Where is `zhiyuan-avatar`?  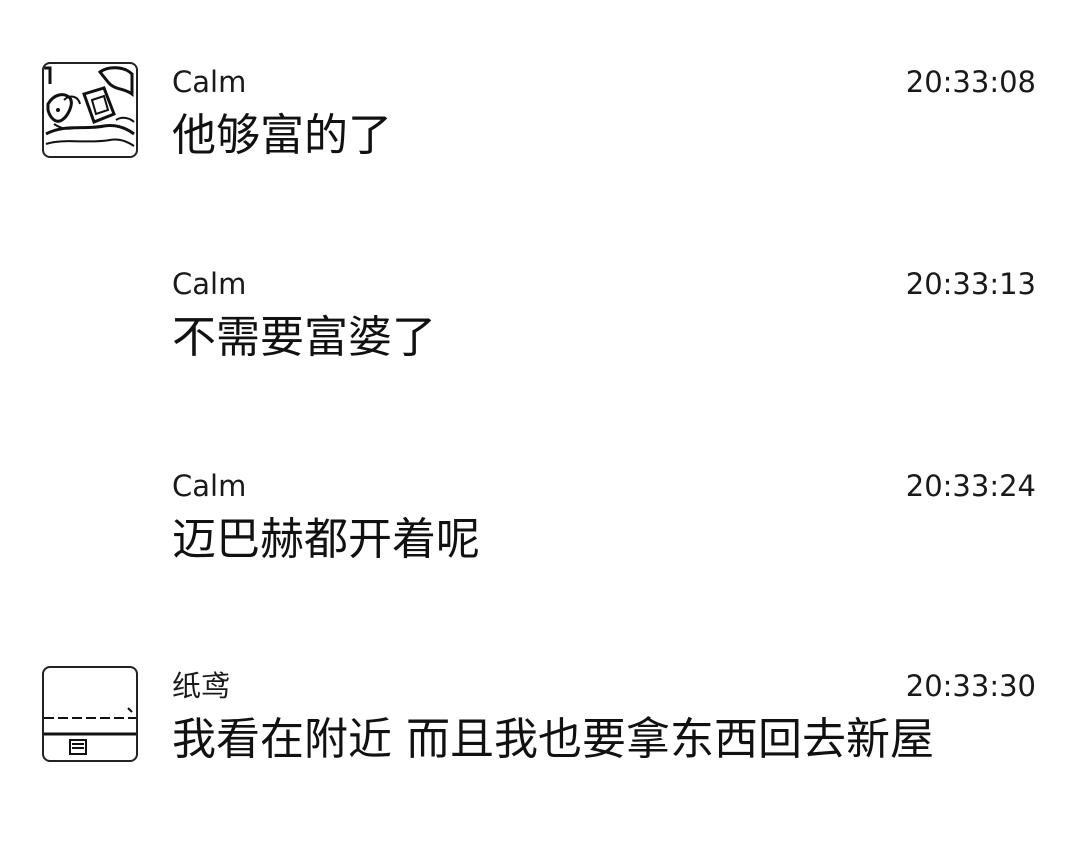
zhiyuan-avatar is located at coordinates (90, 714).